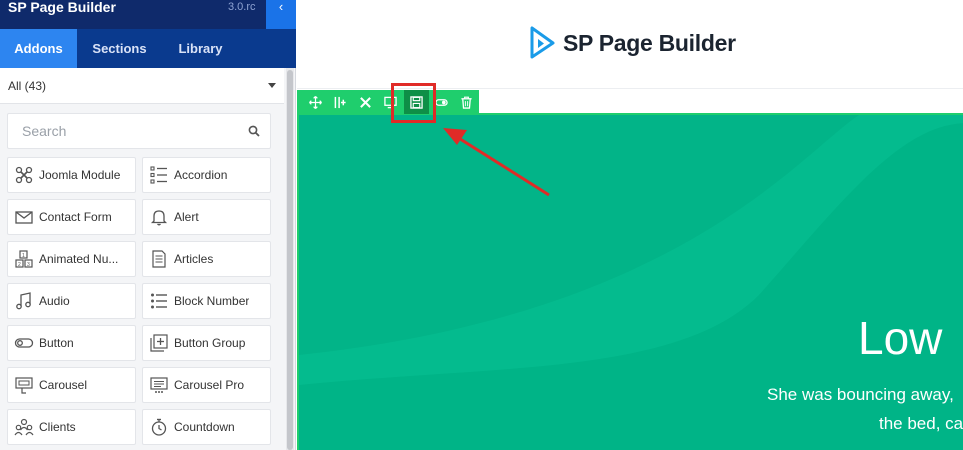 This screenshot has width=963, height=450. I want to click on addon-button-group: Button Group, so click(206, 343).